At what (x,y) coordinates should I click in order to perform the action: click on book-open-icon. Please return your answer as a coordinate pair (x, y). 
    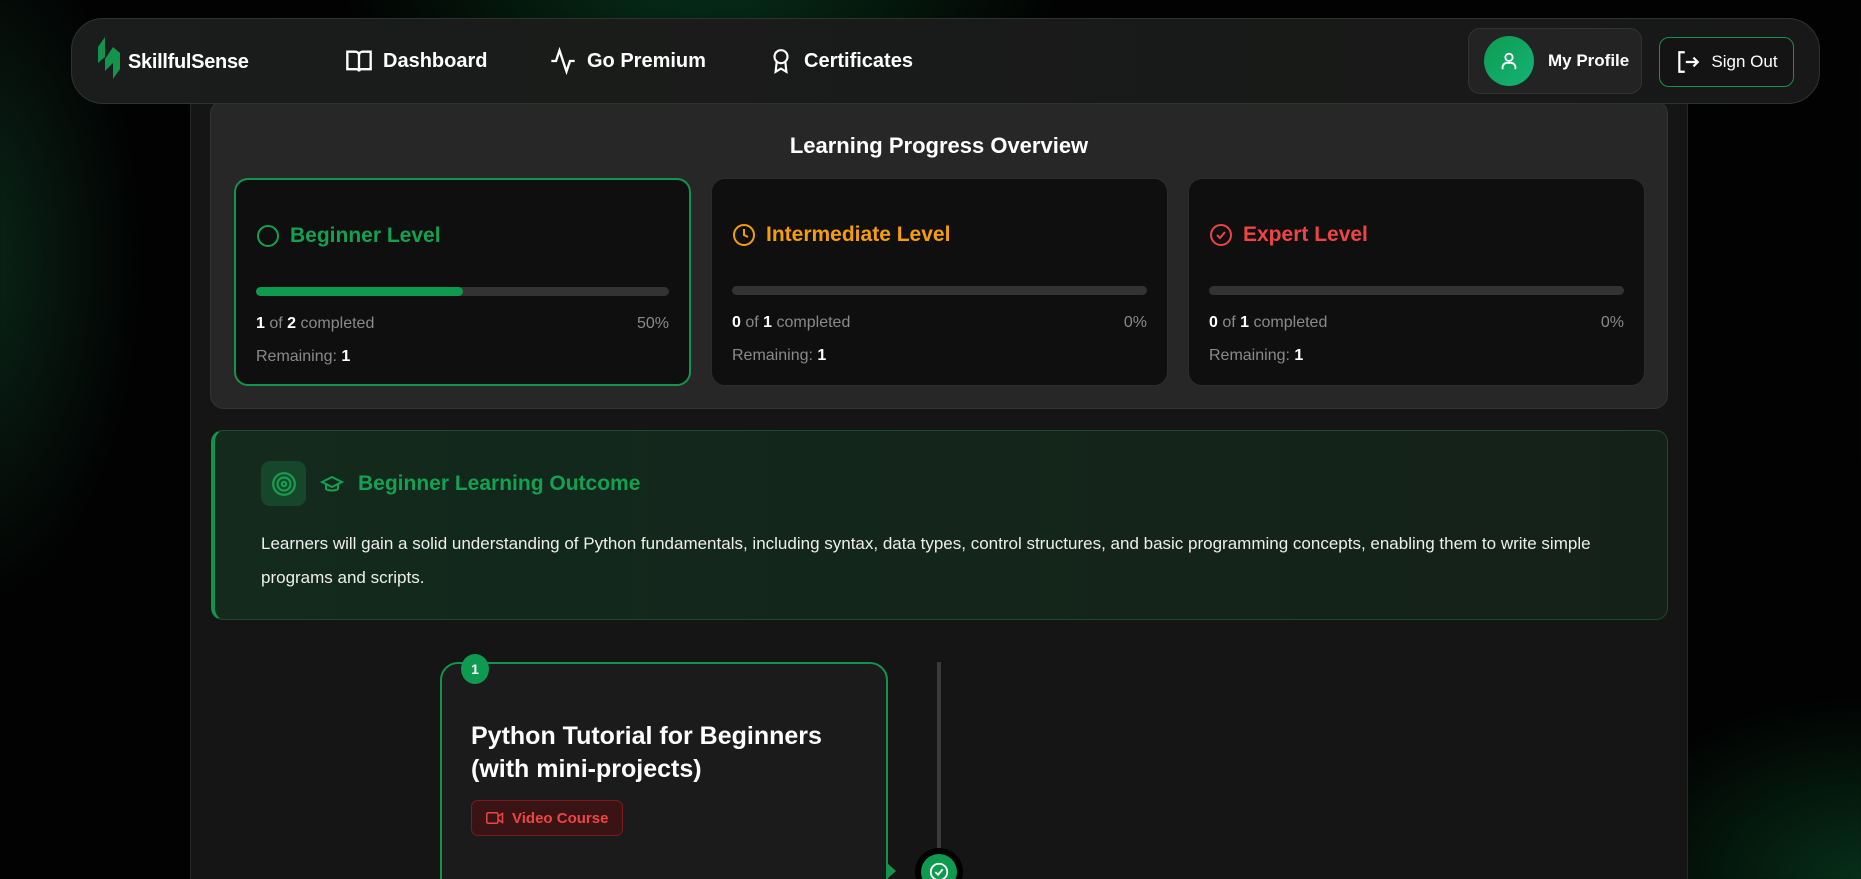
    Looking at the image, I should click on (359, 61).